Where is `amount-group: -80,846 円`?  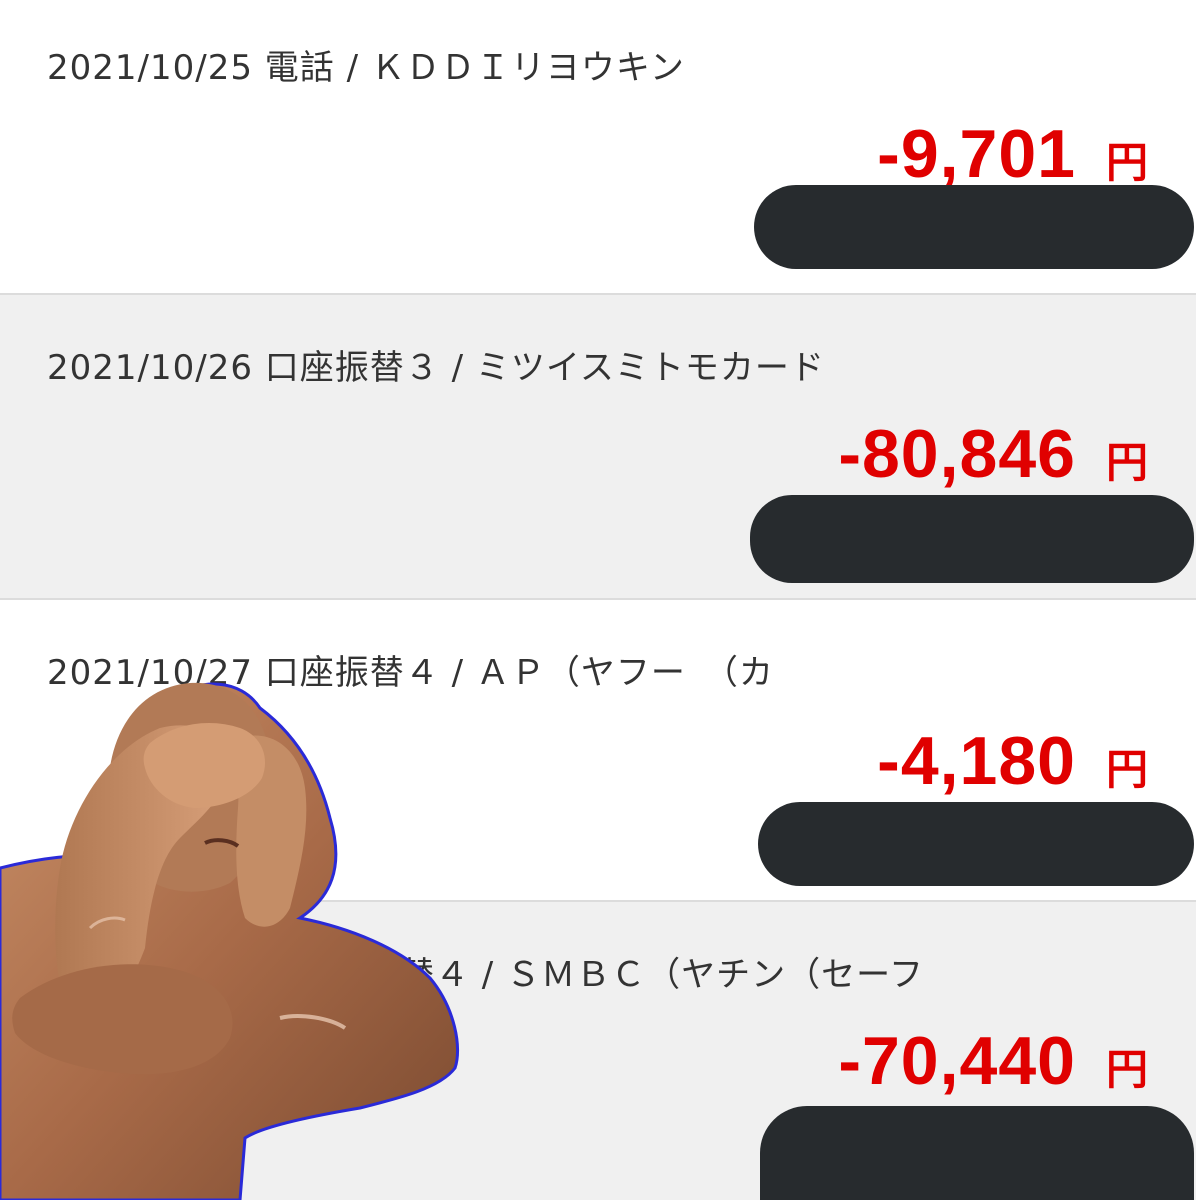 amount-group: -80,846 円 is located at coordinates (993, 454).